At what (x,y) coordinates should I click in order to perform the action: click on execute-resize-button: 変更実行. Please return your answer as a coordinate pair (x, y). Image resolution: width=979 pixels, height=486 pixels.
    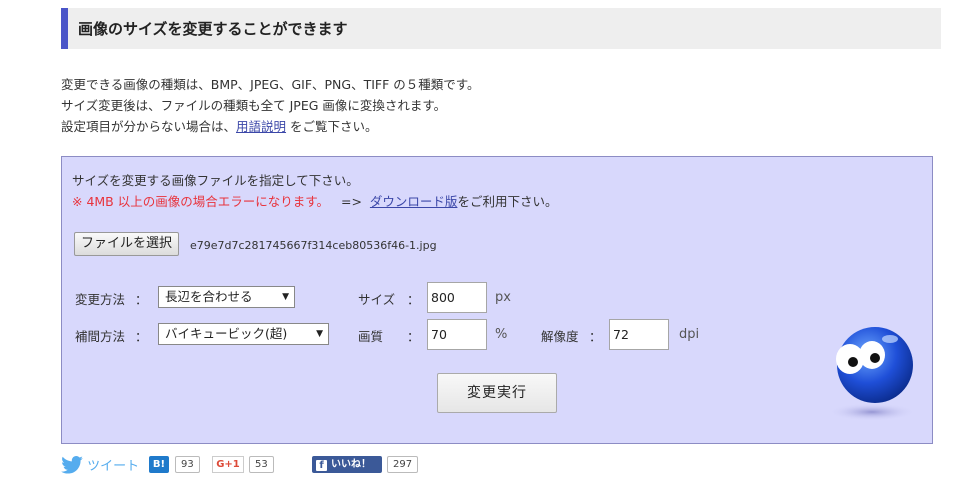
    Looking at the image, I should click on (497, 393).